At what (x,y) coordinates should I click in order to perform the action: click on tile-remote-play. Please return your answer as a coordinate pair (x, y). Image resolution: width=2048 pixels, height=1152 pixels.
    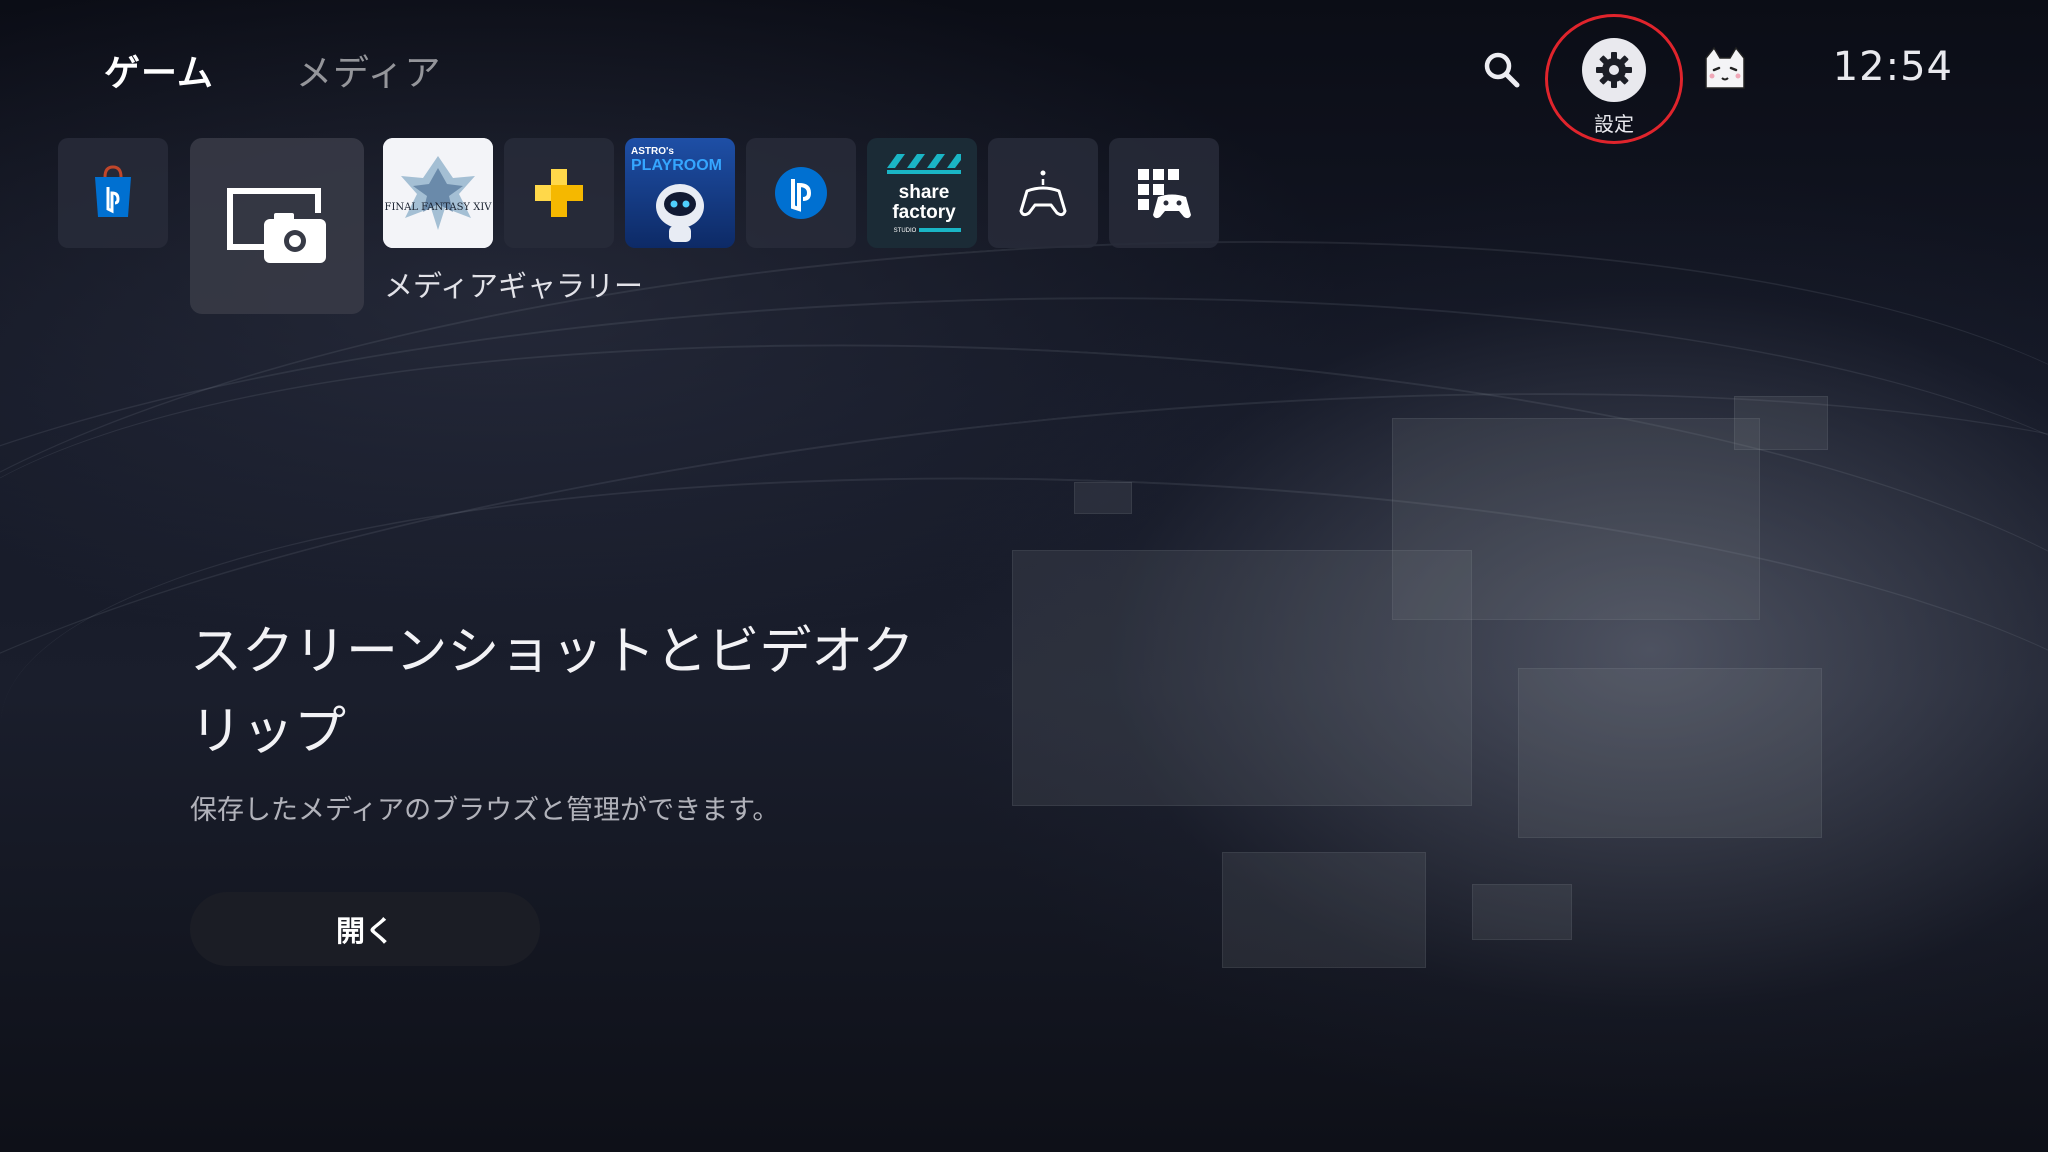
    Looking at the image, I should click on (1043, 193).